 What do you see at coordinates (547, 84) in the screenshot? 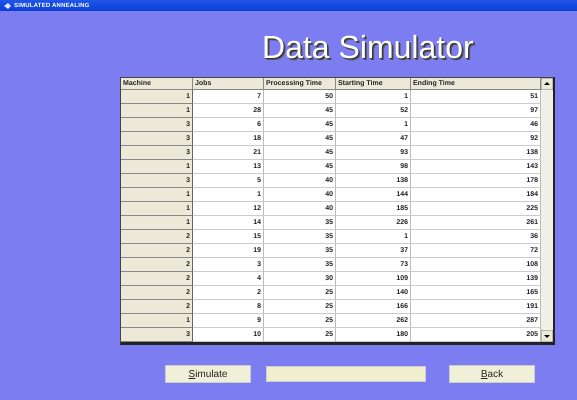
I see `scroll-up-icon` at bounding box center [547, 84].